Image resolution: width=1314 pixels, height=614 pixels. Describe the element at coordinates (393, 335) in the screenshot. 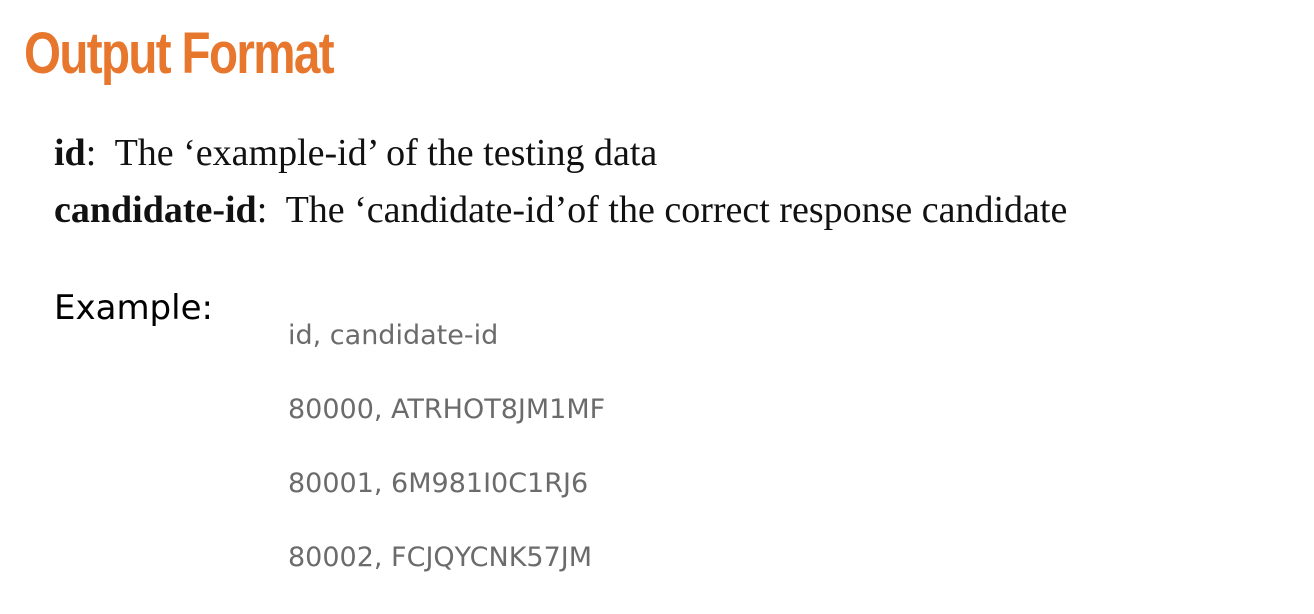

I see `example-header-line: id, candidate-id` at that location.